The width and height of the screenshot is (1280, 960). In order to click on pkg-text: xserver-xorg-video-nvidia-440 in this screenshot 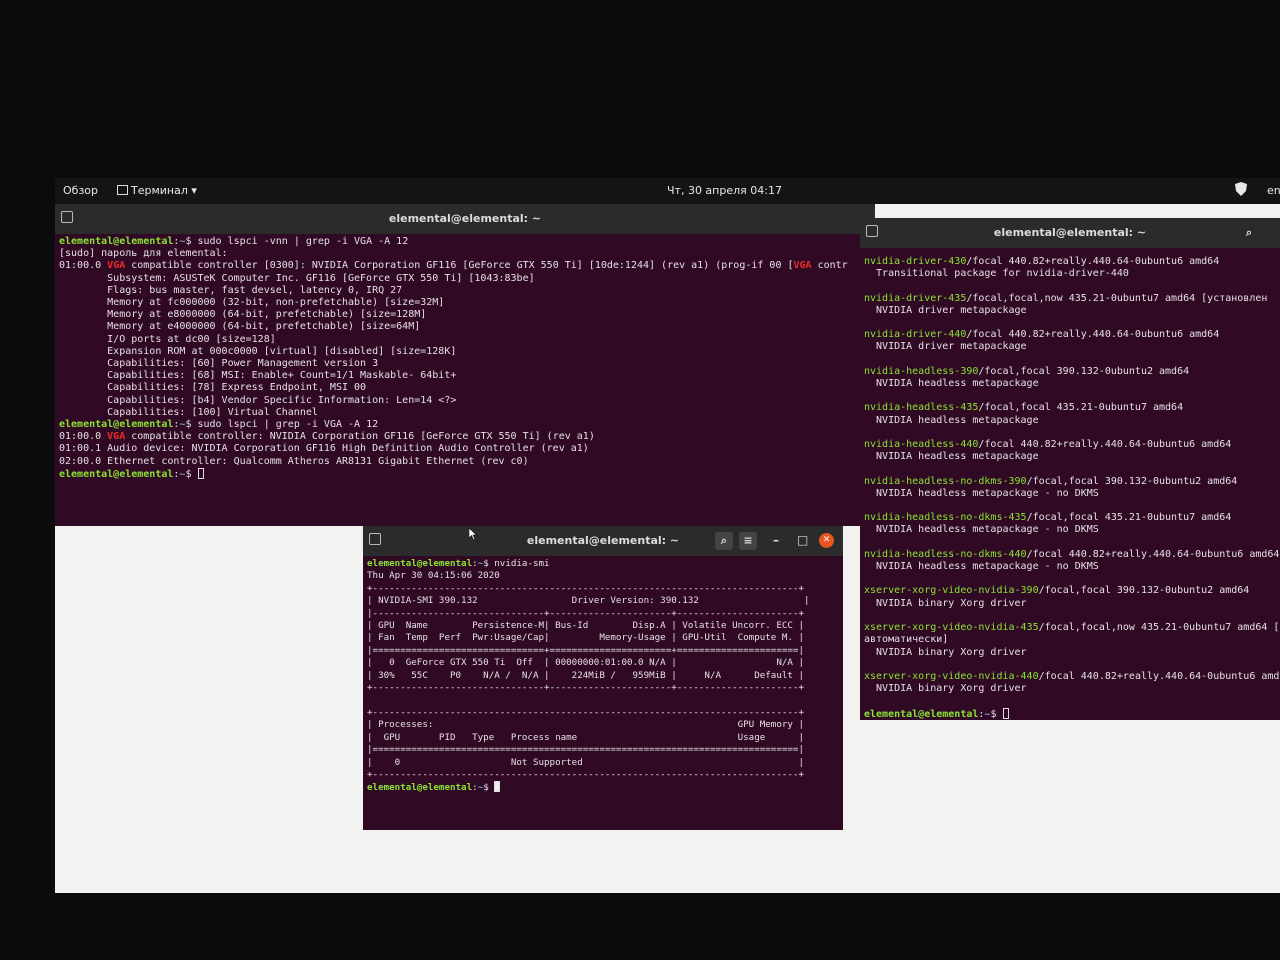, I will do `click(951, 676)`.